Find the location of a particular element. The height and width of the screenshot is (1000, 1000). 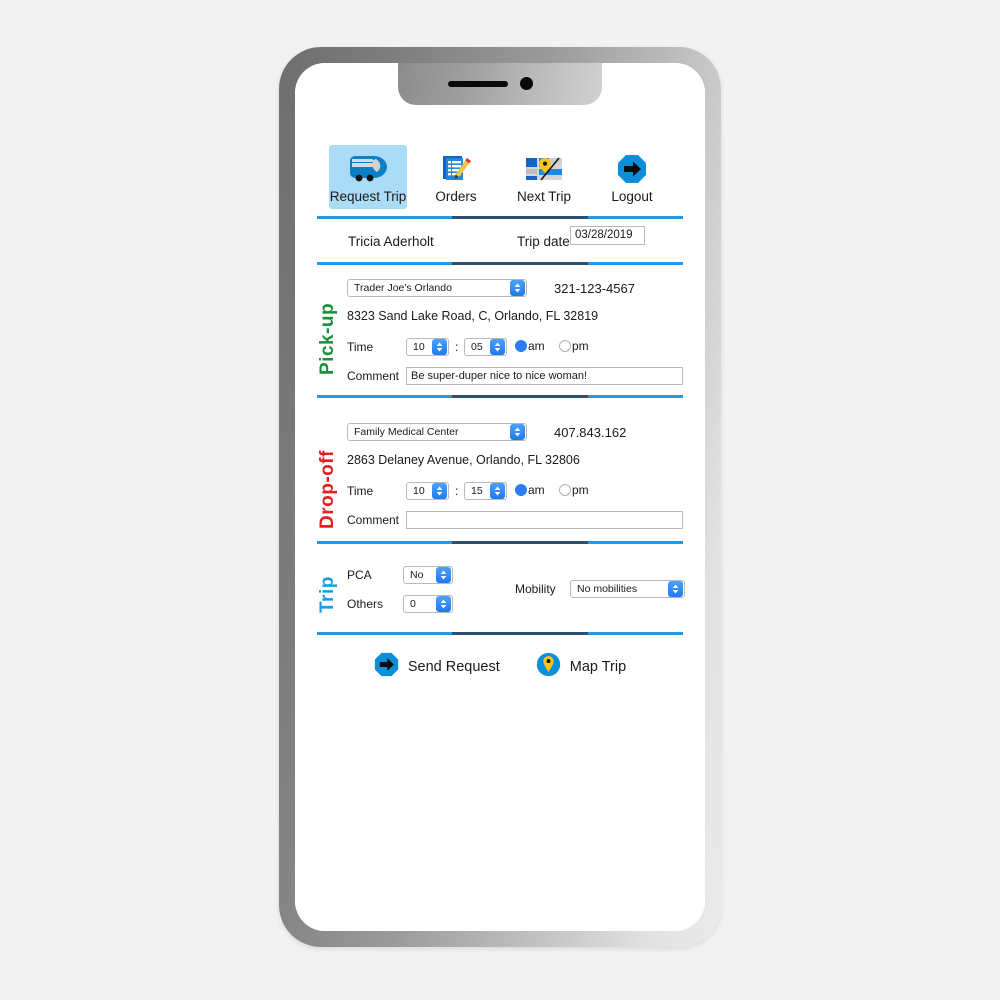

pickup-time-colon: : is located at coordinates (457, 347).